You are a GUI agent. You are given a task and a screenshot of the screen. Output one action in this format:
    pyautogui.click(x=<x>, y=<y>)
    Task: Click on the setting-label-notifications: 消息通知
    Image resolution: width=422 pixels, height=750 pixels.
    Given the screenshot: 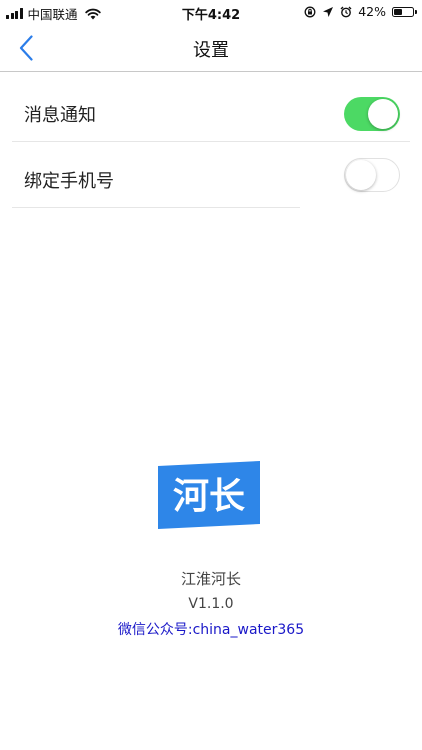 What is the action you would take?
    pyautogui.click(x=60, y=115)
    